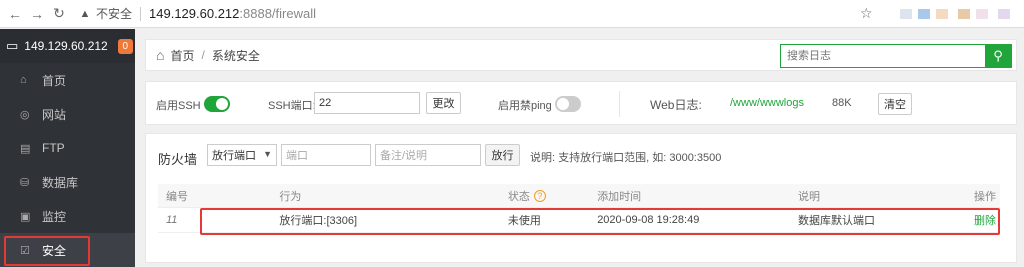 This screenshot has height=267, width=1024. What do you see at coordinates (12, 45) in the screenshot?
I see `monitor-icon: ▭` at bounding box center [12, 45].